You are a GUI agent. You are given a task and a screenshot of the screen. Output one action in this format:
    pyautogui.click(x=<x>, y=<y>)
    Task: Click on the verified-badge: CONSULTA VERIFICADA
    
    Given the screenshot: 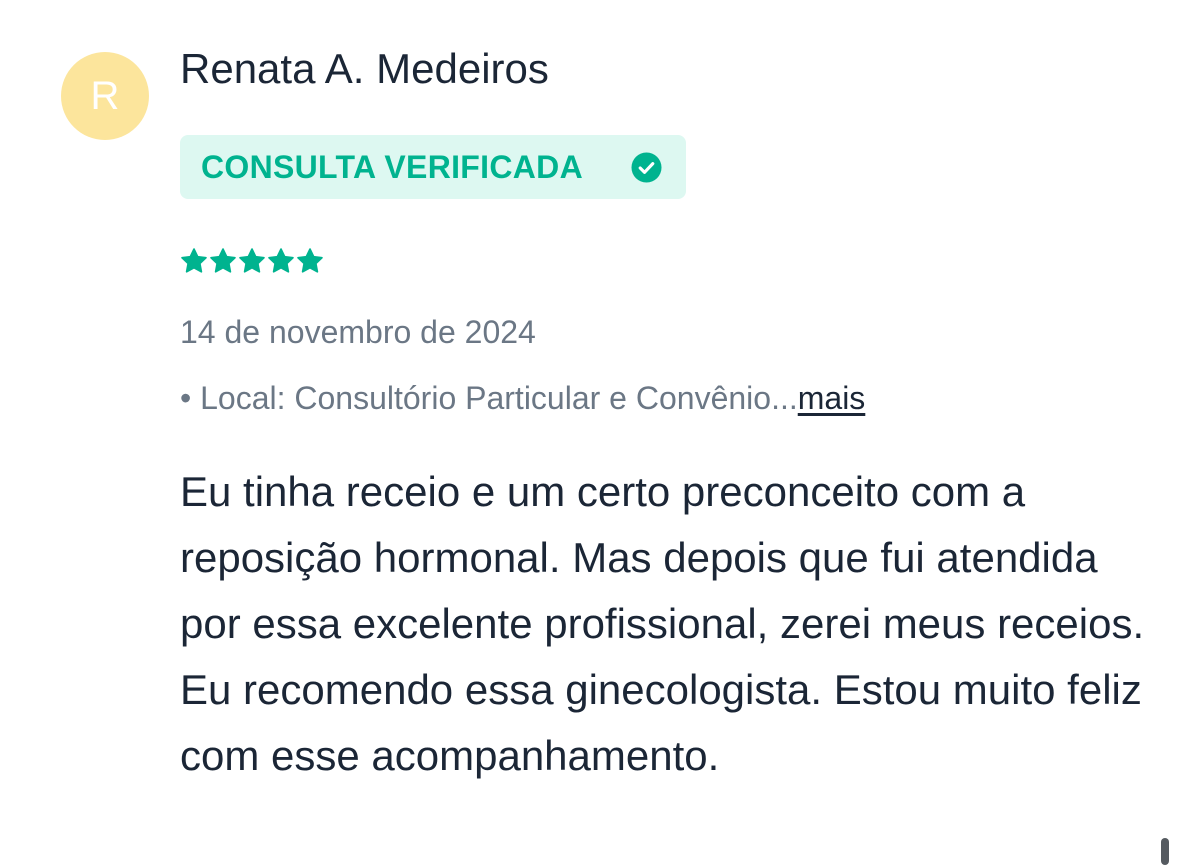 What is the action you would take?
    pyautogui.click(x=433, y=167)
    